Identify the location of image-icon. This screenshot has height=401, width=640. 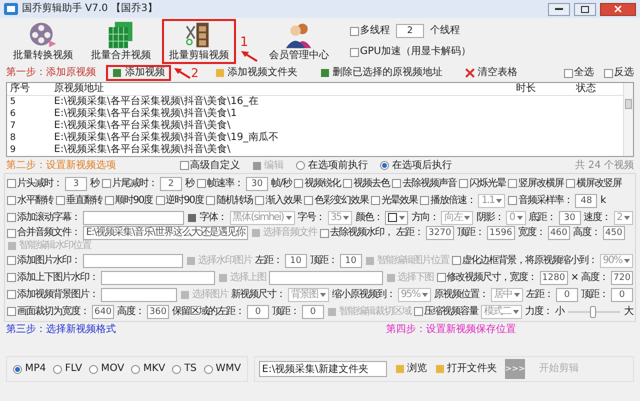
(191, 217).